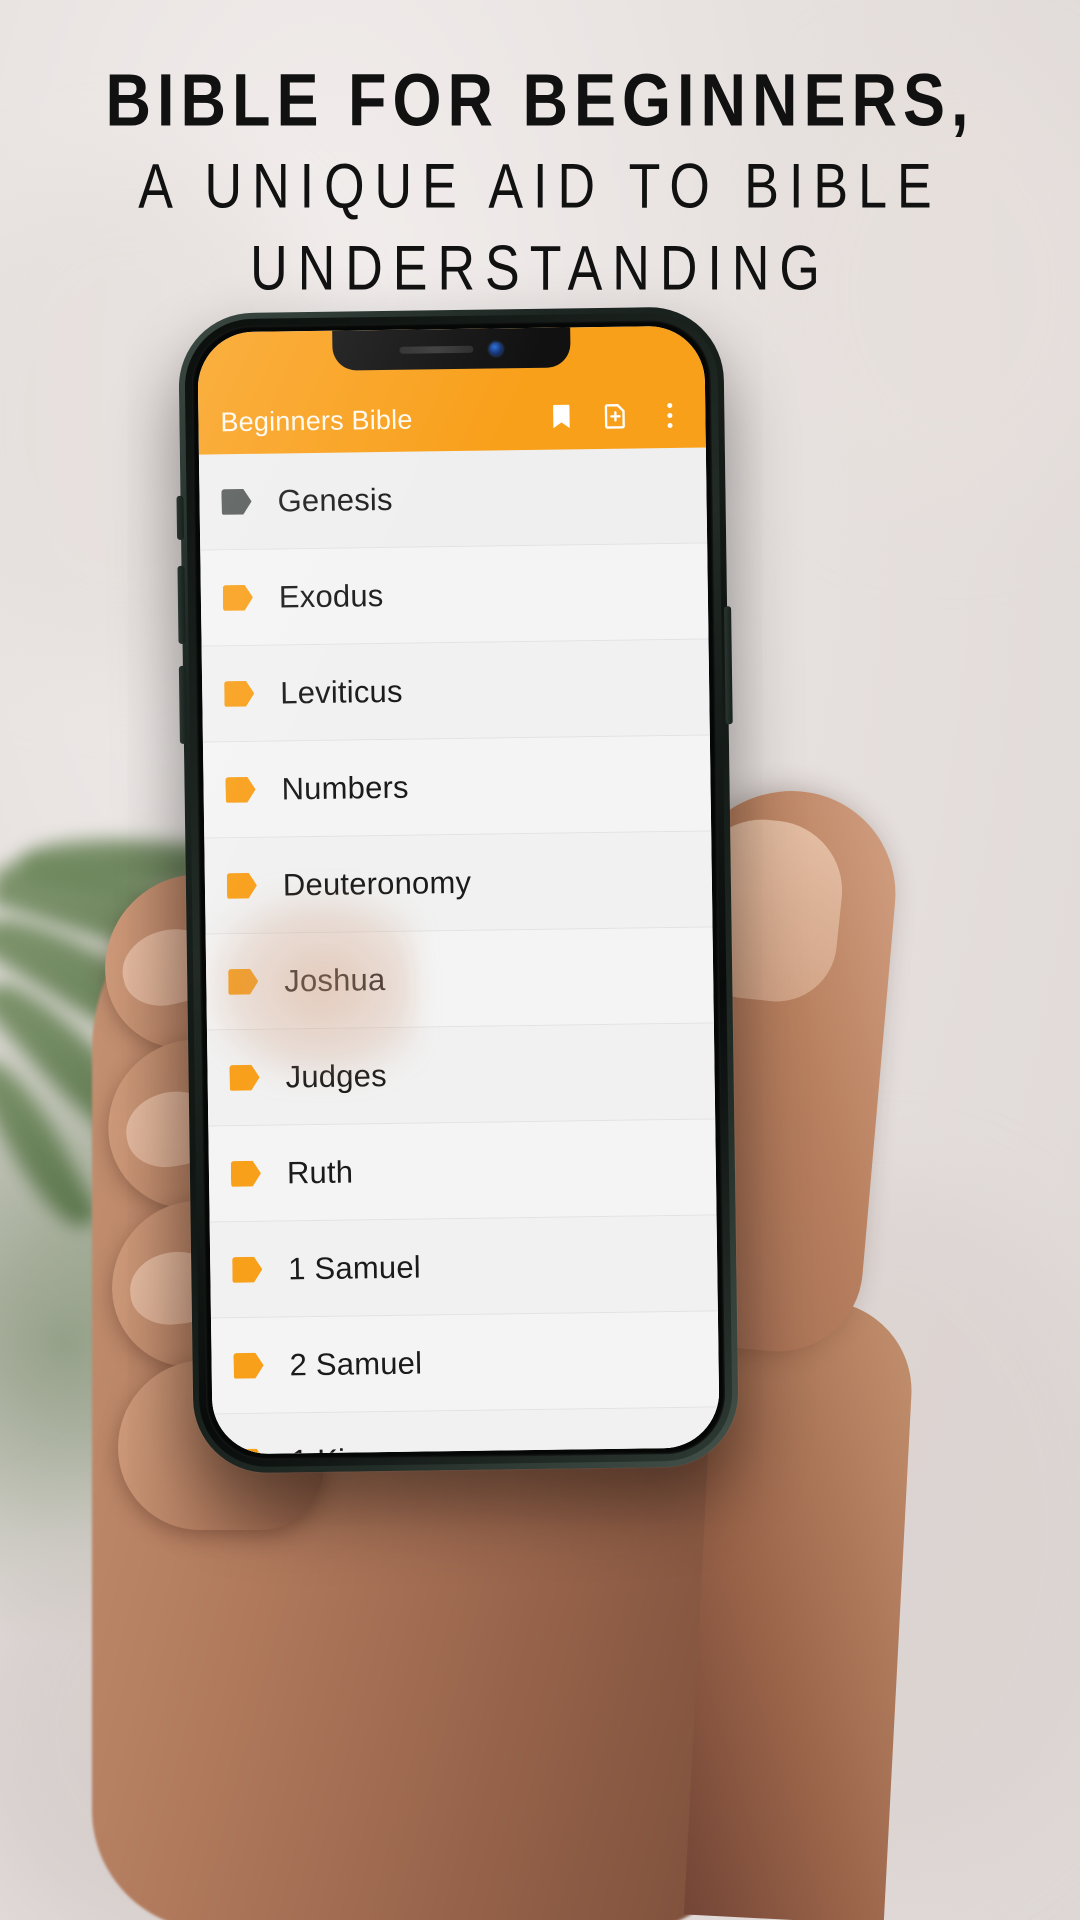  I want to click on book-name: Numbers, so click(345, 787).